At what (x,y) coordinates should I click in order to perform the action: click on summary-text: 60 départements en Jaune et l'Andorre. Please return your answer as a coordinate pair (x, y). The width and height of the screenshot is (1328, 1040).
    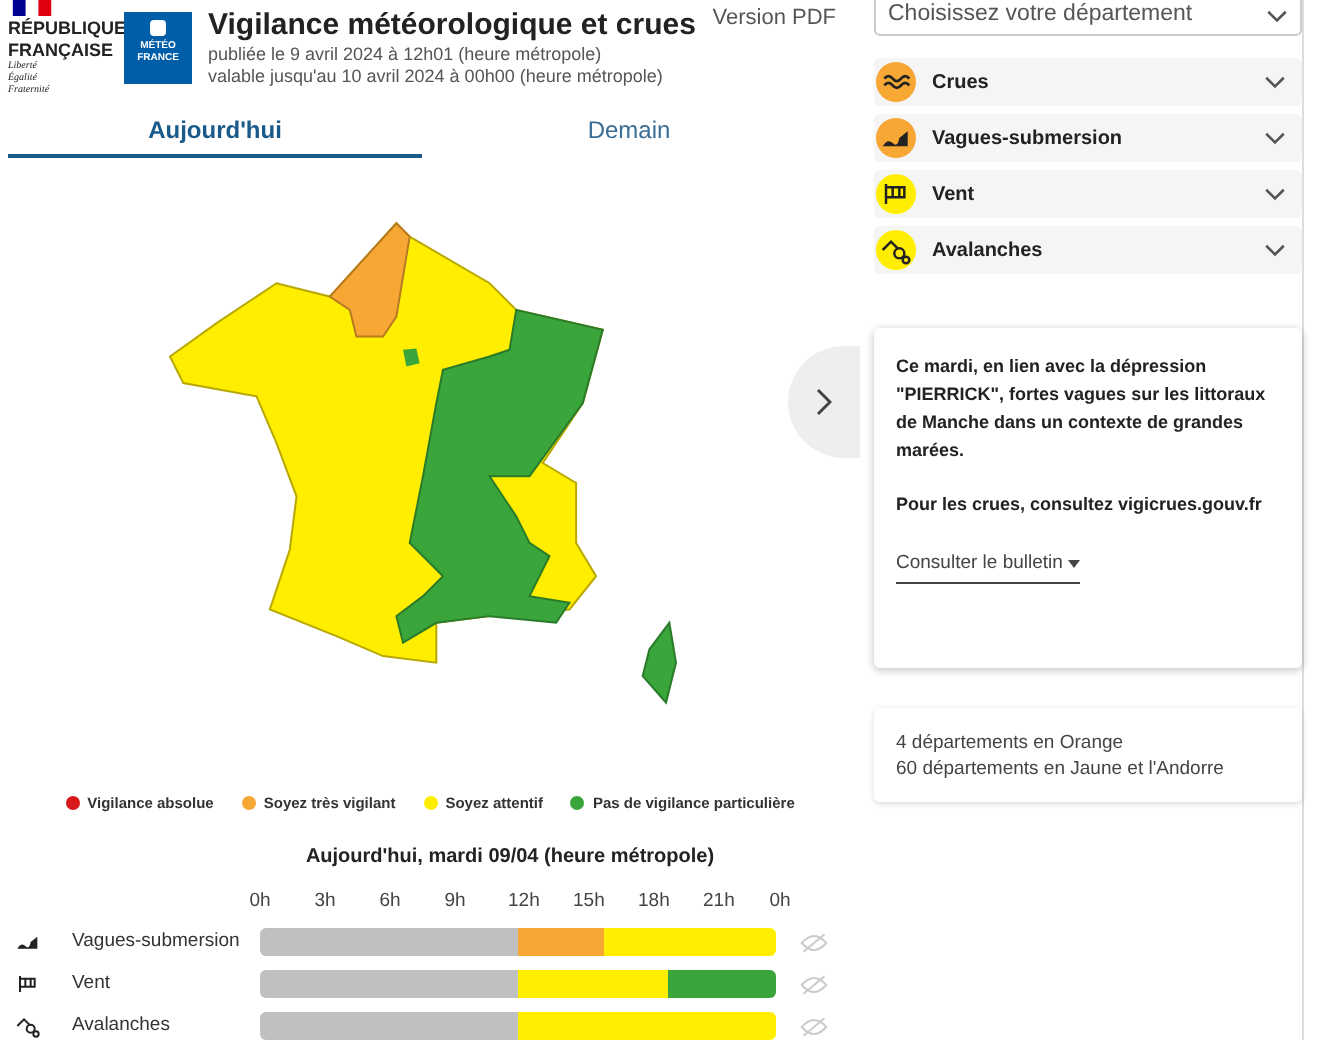
    Looking at the image, I should click on (1061, 769).